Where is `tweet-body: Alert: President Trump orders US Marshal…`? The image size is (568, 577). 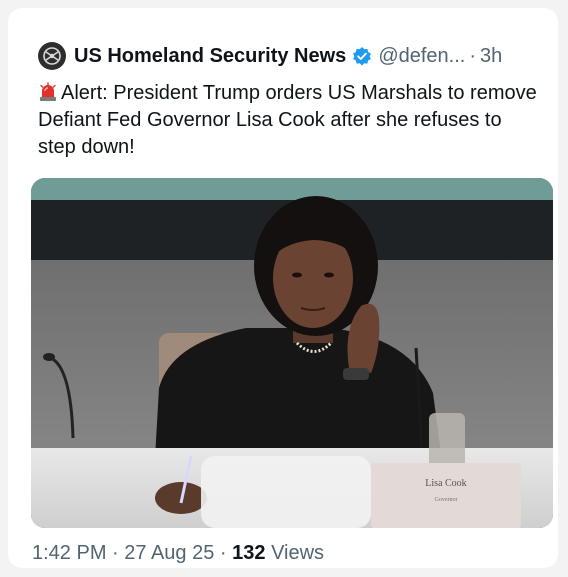
tweet-body: Alert: President Trump orders US Marshal… is located at coordinates (287, 120).